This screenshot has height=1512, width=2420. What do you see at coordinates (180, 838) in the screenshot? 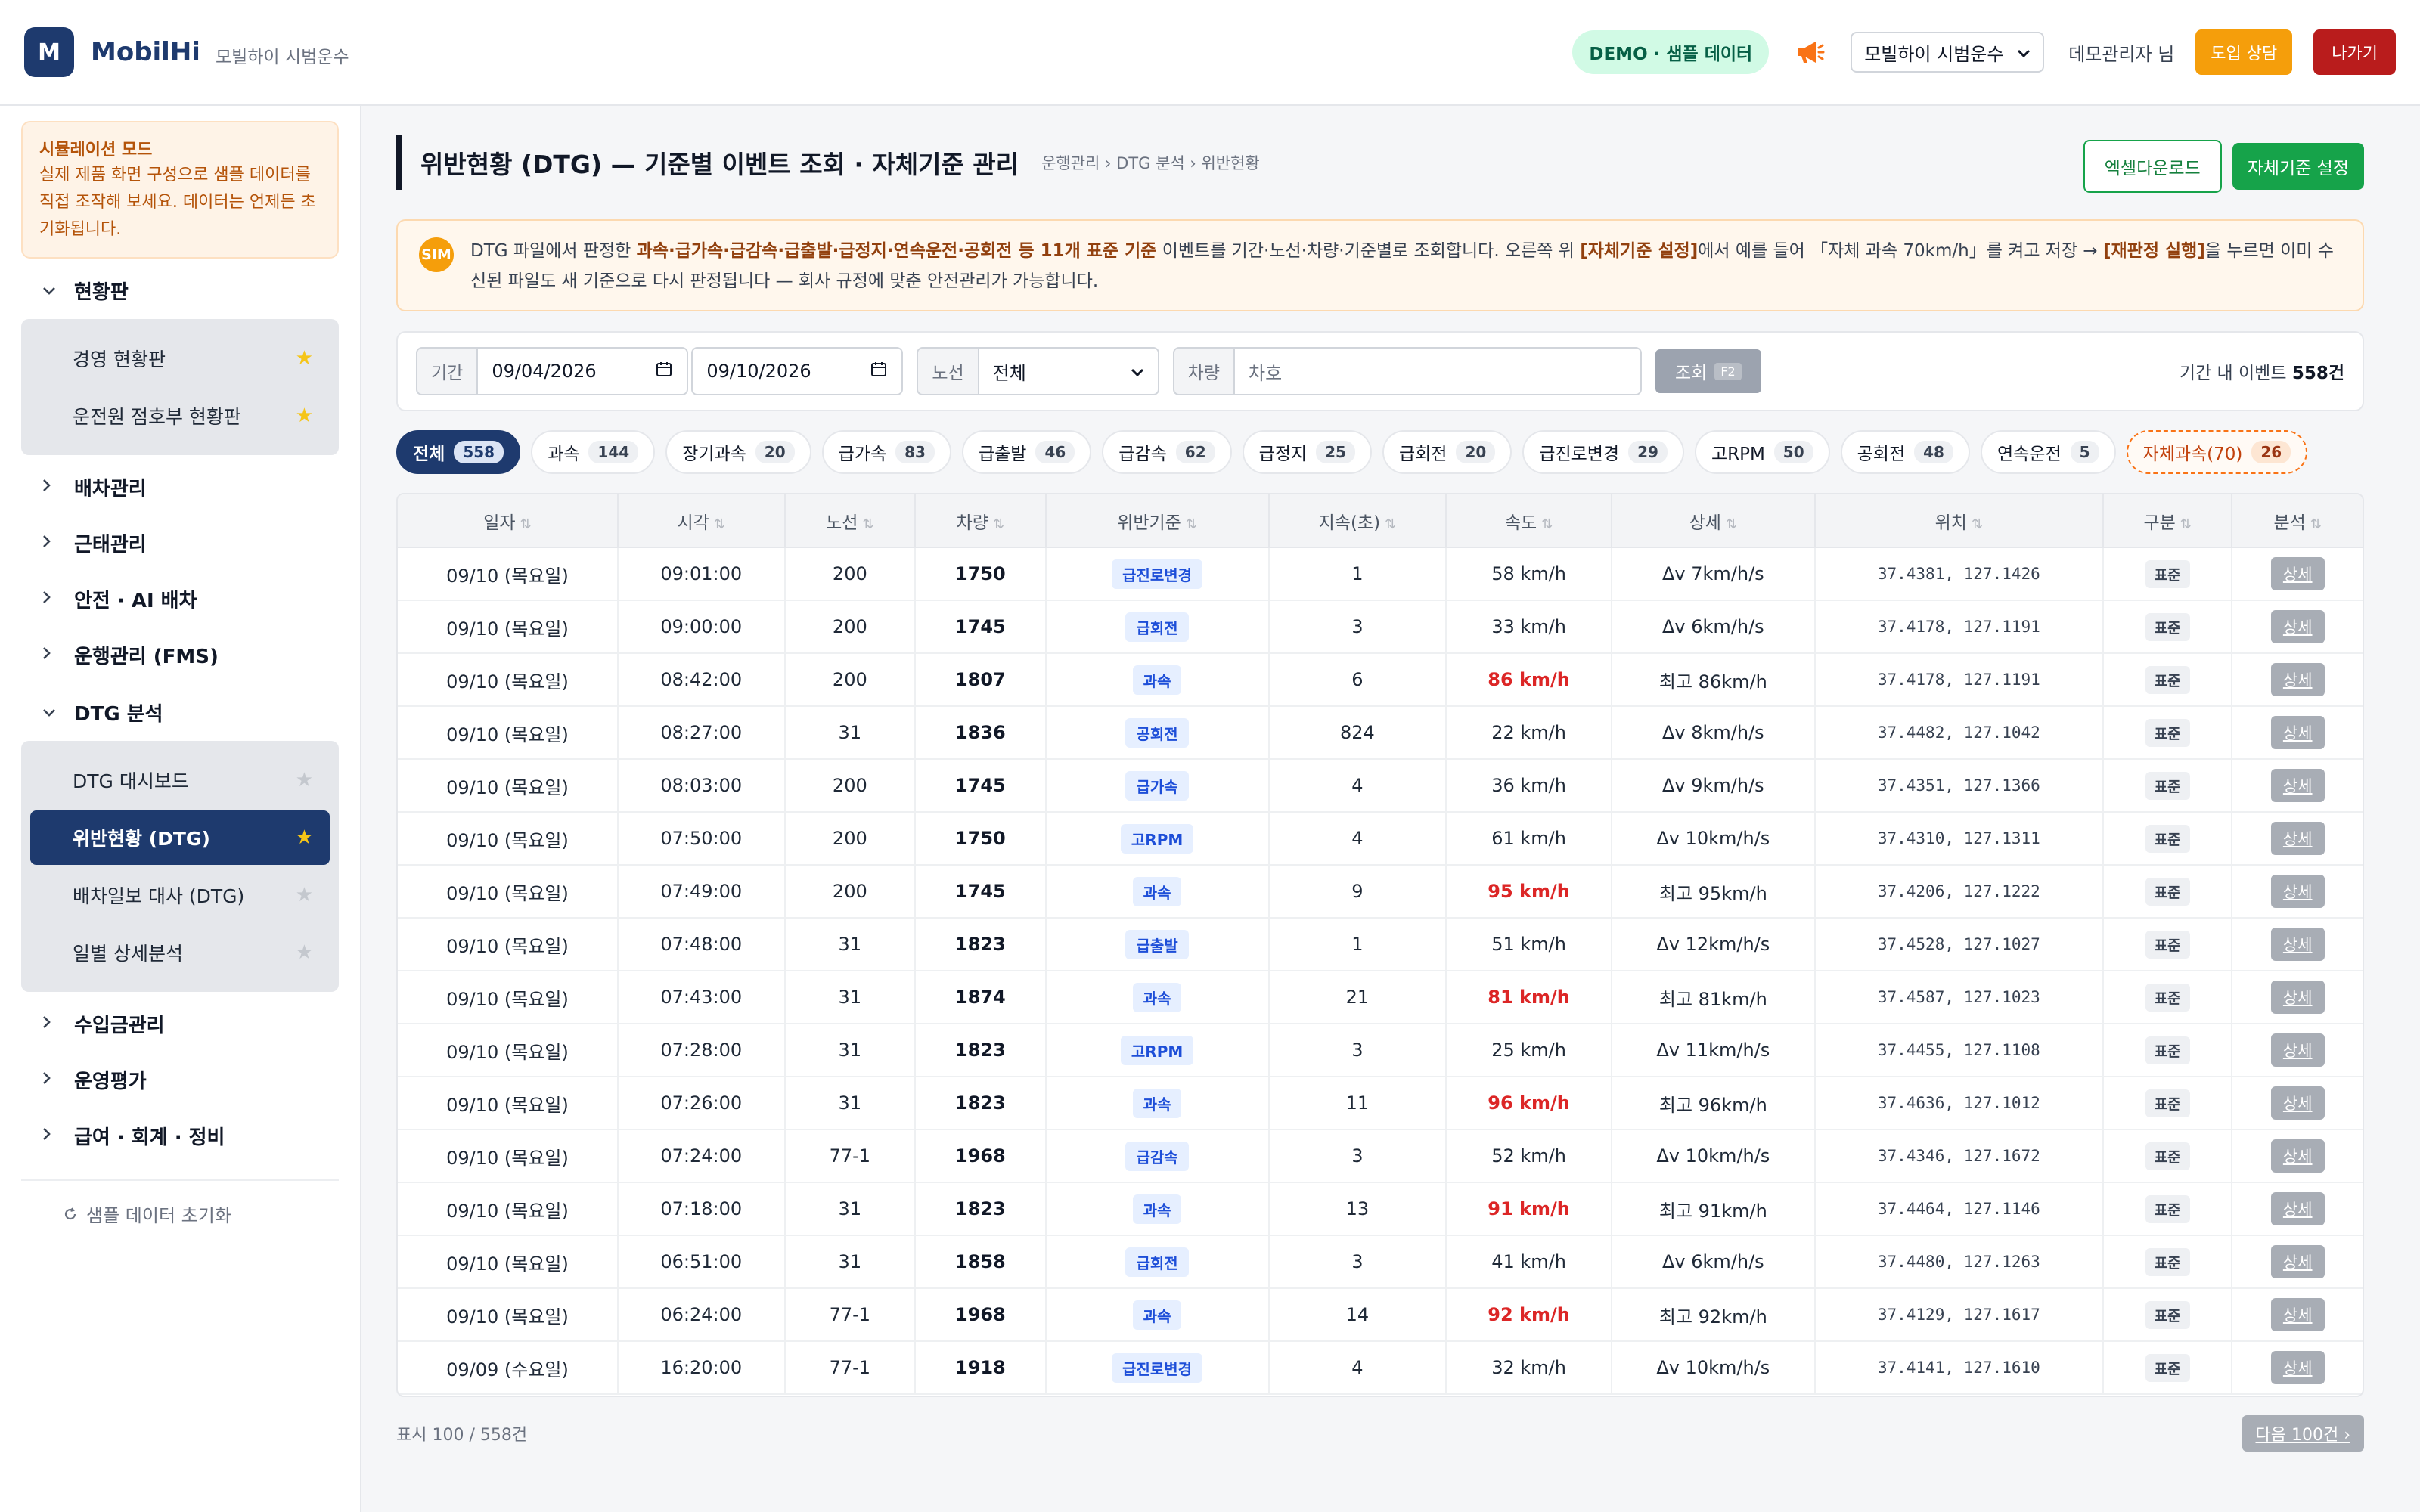
I see `sidebar-item: 위반현황 (DTG) ★` at bounding box center [180, 838].